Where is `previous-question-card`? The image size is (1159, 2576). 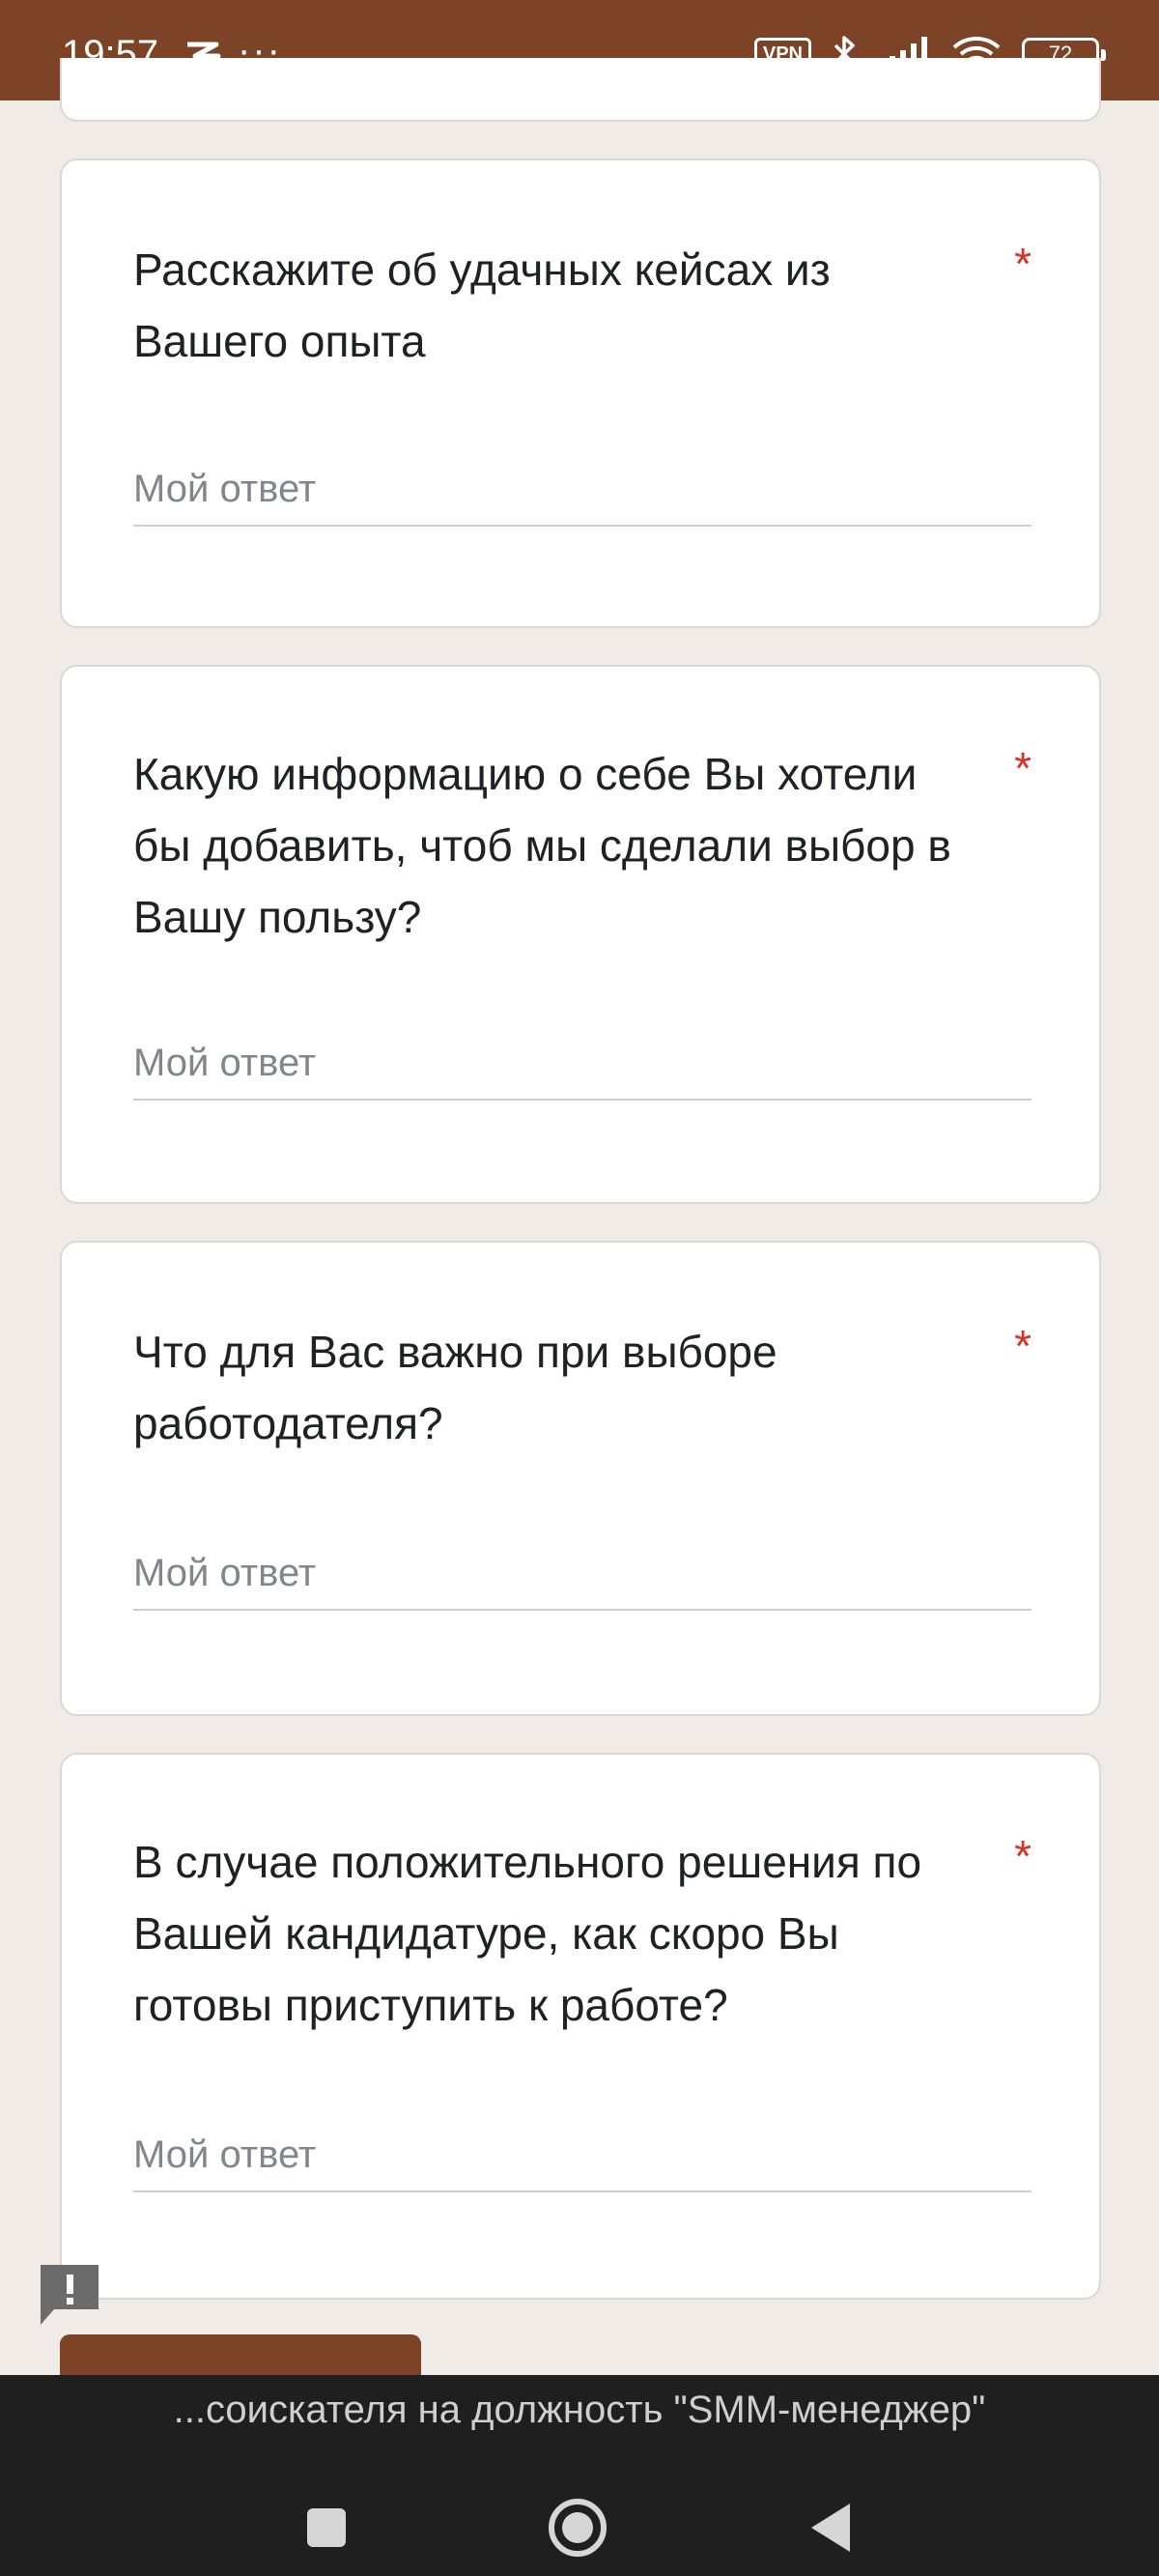
previous-question-card is located at coordinates (580, 90).